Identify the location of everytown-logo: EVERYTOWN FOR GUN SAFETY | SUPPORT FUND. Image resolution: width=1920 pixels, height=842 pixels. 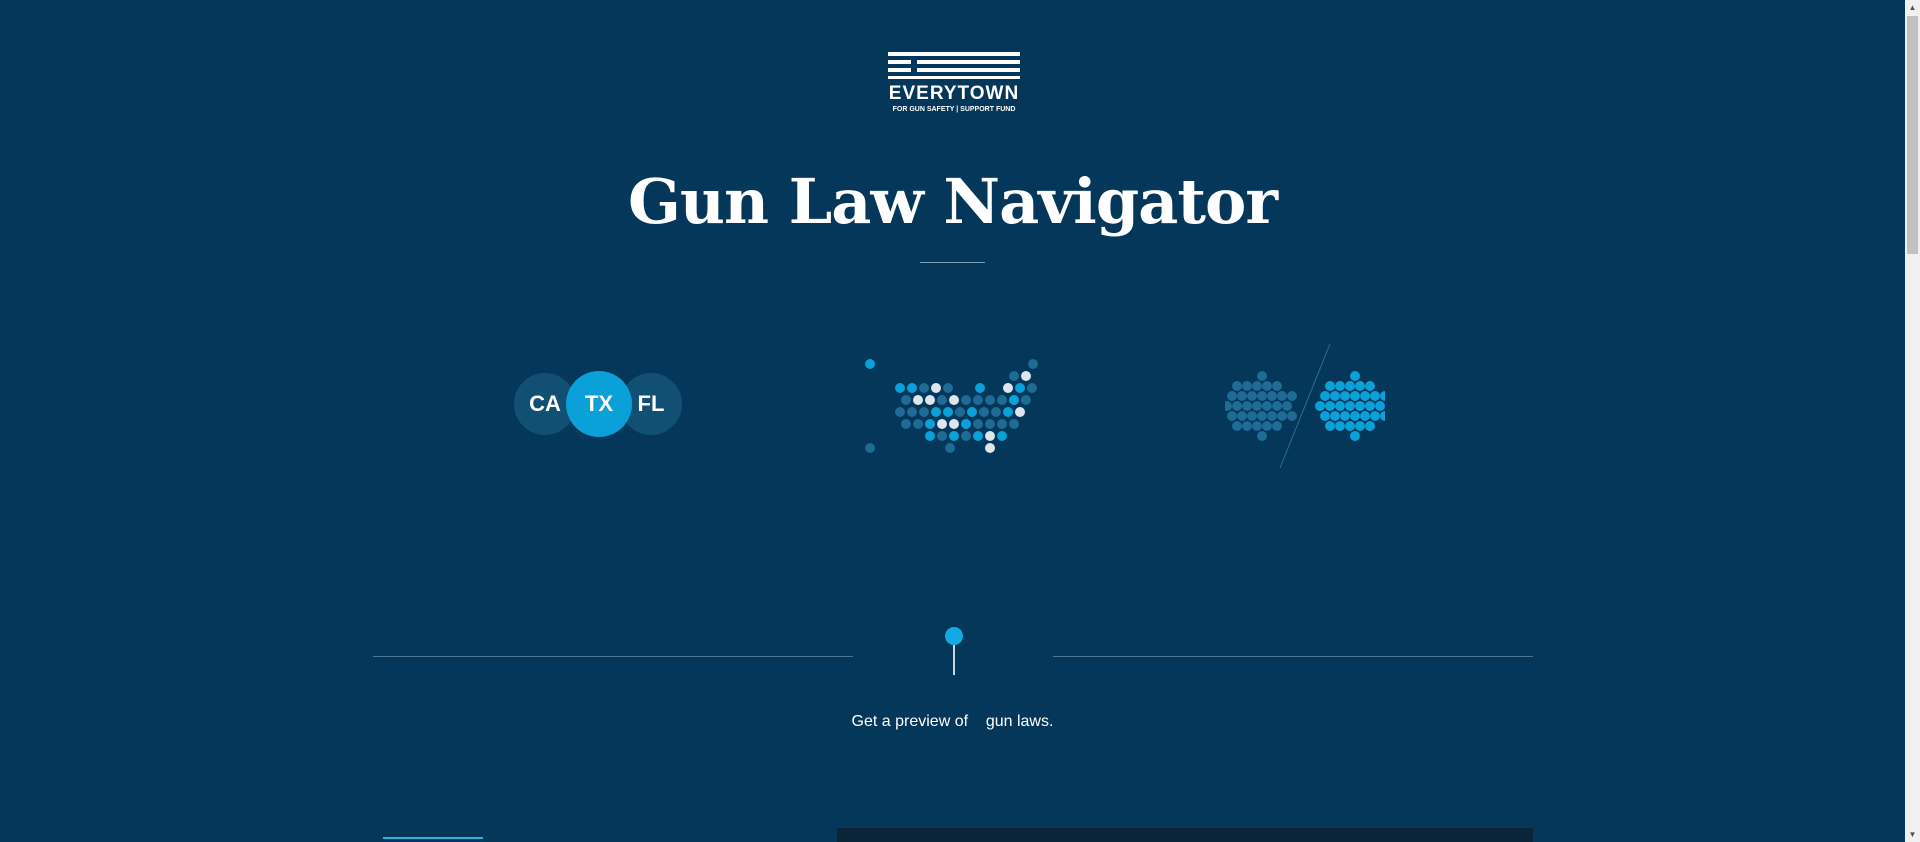
(954, 84).